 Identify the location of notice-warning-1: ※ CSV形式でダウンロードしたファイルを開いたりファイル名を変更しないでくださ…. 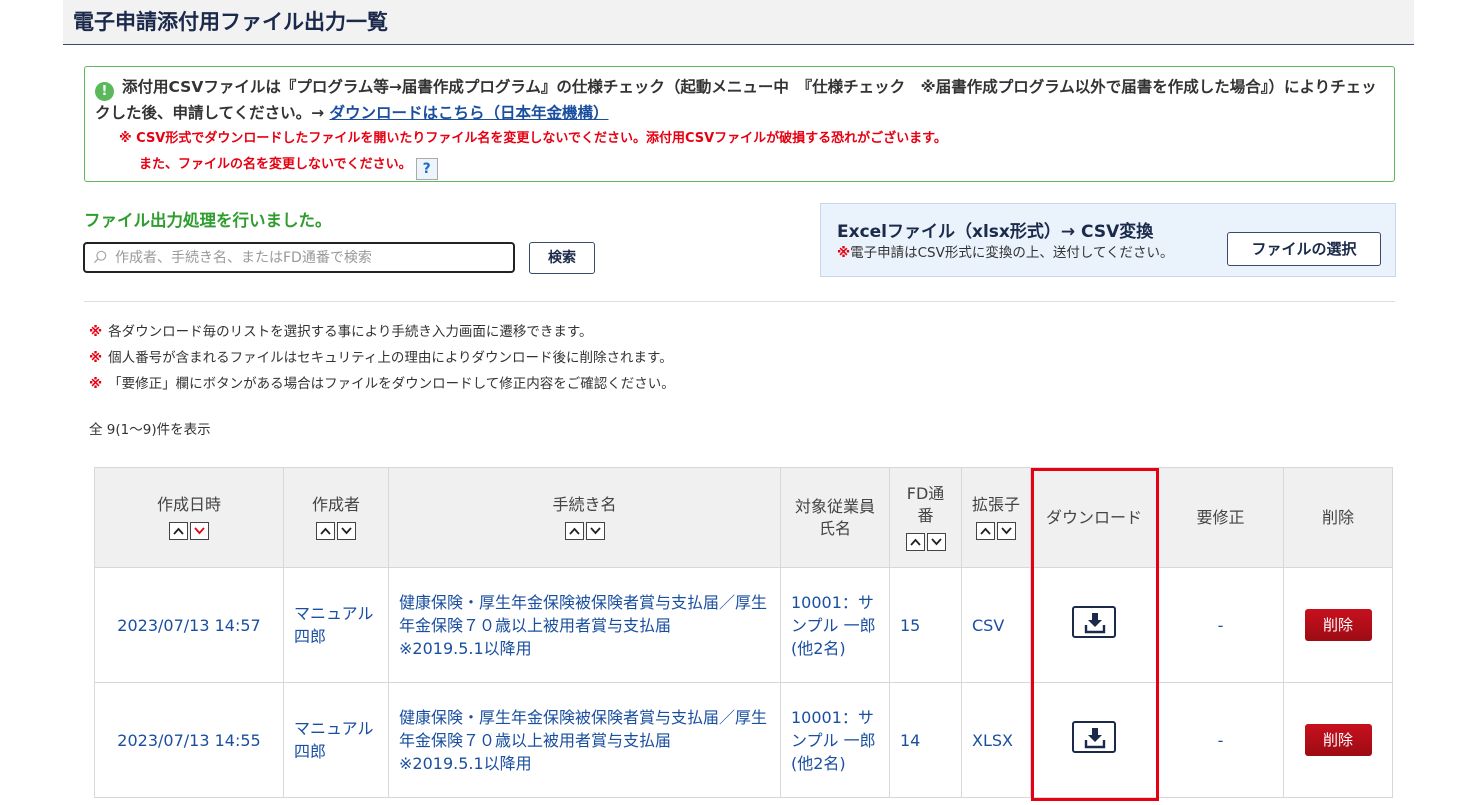
(533, 138).